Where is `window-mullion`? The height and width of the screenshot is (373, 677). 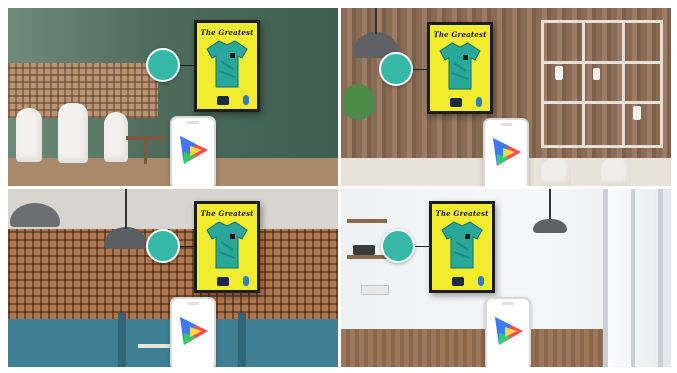 window-mullion is located at coordinates (633, 278).